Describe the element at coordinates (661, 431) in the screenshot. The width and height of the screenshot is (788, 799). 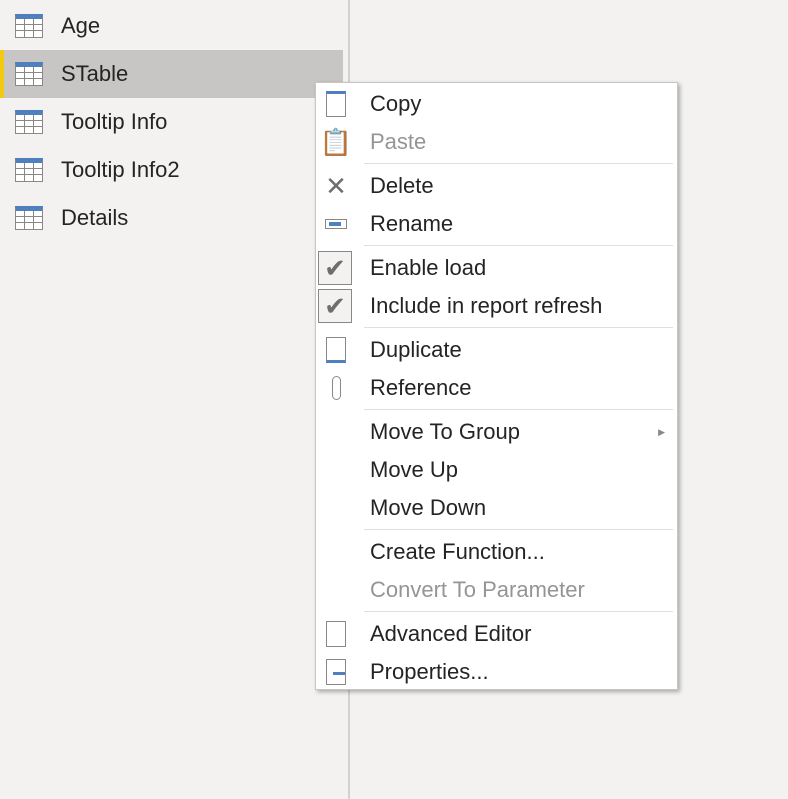
I see `submenu-arrow-icon: ▶` at that location.